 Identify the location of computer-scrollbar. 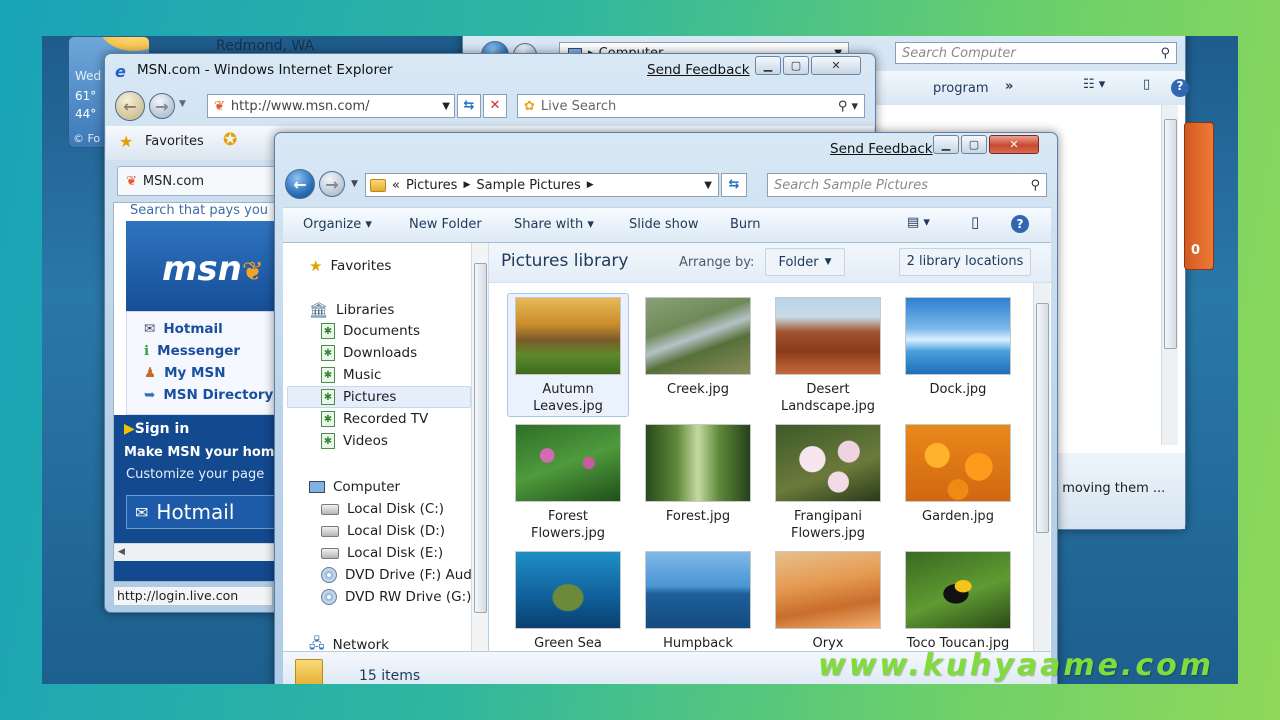
(1169, 275).